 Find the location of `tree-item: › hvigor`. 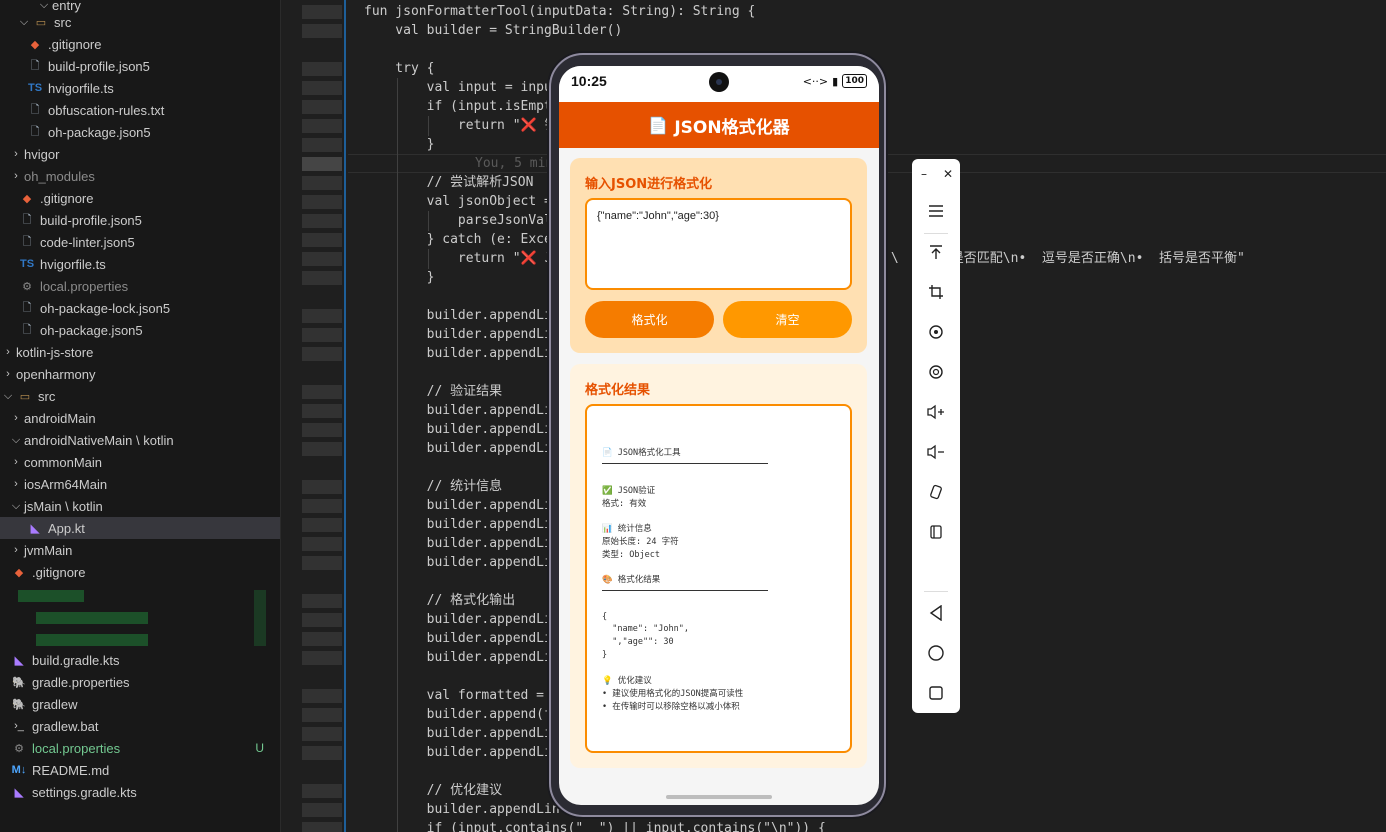

tree-item: › hvigor is located at coordinates (140, 154).